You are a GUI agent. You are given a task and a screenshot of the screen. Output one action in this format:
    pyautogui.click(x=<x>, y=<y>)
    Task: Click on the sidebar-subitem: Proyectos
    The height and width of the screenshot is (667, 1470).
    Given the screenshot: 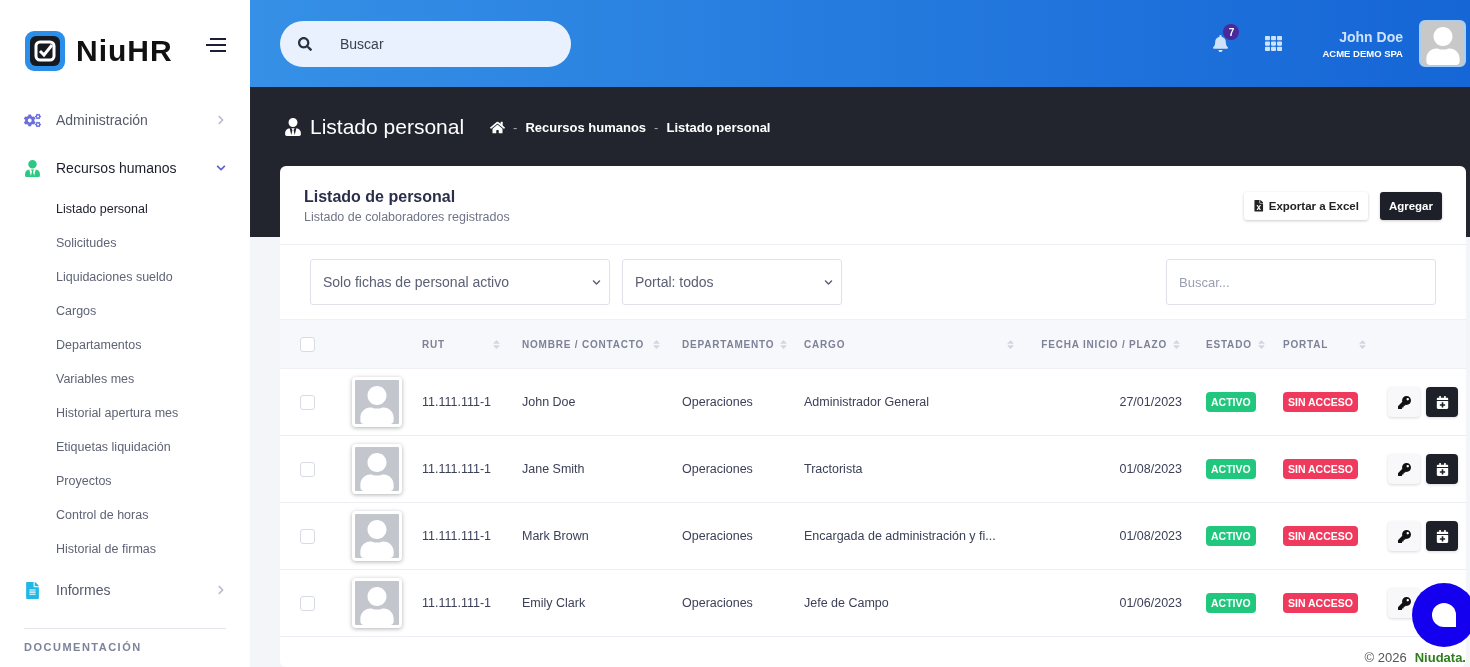 What is the action you would take?
    pyautogui.click(x=125, y=481)
    